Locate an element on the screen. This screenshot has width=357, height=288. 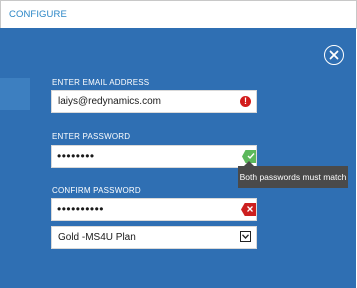
choose-plan-label: CHOOSE PLAN is located at coordinates (82, 217).